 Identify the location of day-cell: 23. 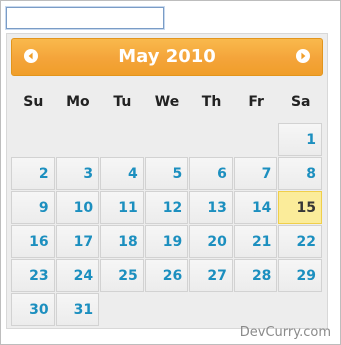
(33, 275).